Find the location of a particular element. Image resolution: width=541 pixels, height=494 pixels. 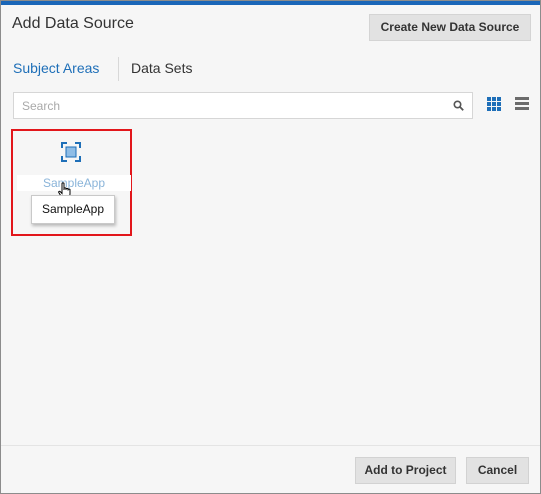

tile-label-row: SampleApp is located at coordinates (74, 183).